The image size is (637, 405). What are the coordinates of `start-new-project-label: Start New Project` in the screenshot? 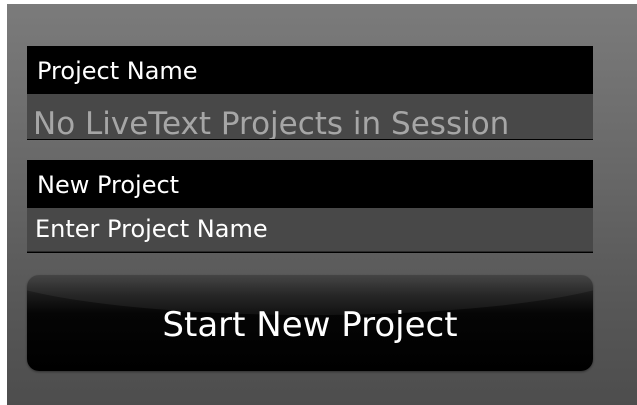 It's located at (310, 325).